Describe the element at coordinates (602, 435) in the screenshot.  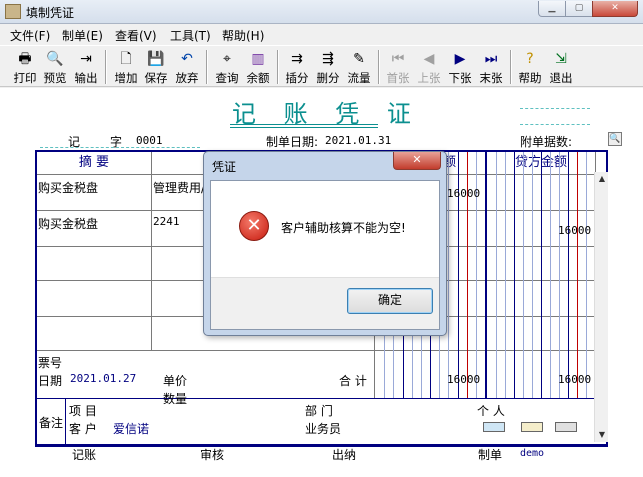
I see `scroll-down-icon: ▼` at that location.